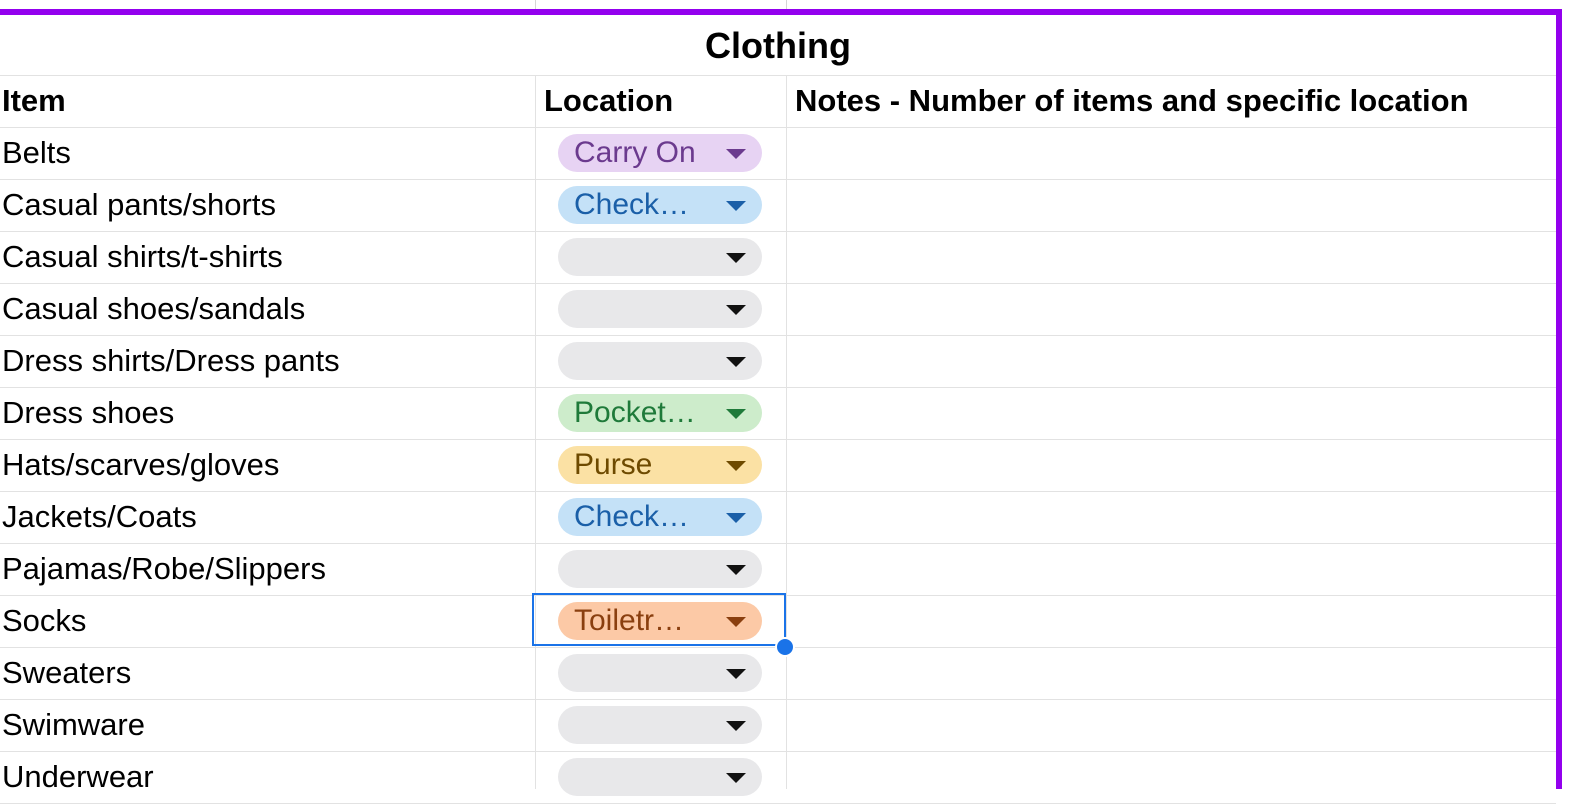 The height and width of the screenshot is (804, 1588). What do you see at coordinates (153, 309) in the screenshot?
I see `item-cell: Casual shoes/sandals` at bounding box center [153, 309].